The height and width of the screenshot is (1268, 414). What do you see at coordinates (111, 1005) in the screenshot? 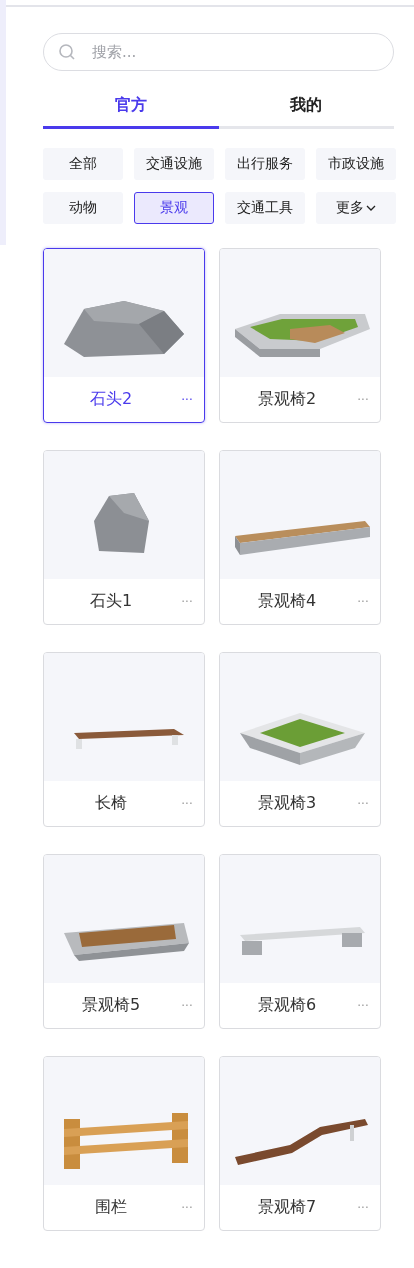
I see `model-name: 景观椅5` at bounding box center [111, 1005].